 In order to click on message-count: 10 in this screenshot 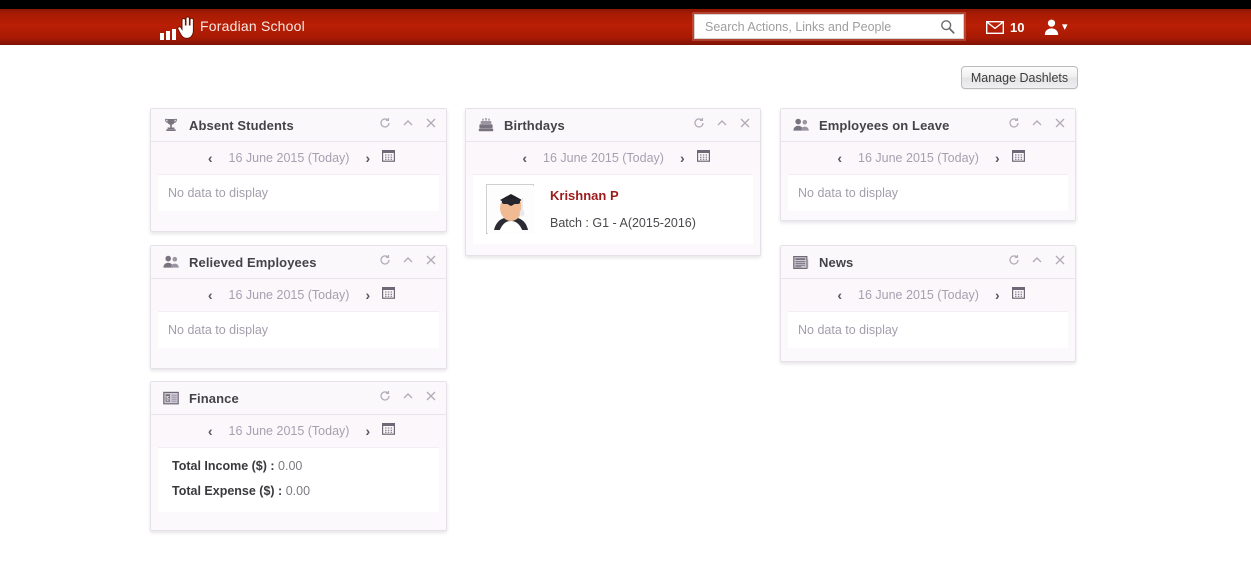, I will do `click(1017, 27)`.